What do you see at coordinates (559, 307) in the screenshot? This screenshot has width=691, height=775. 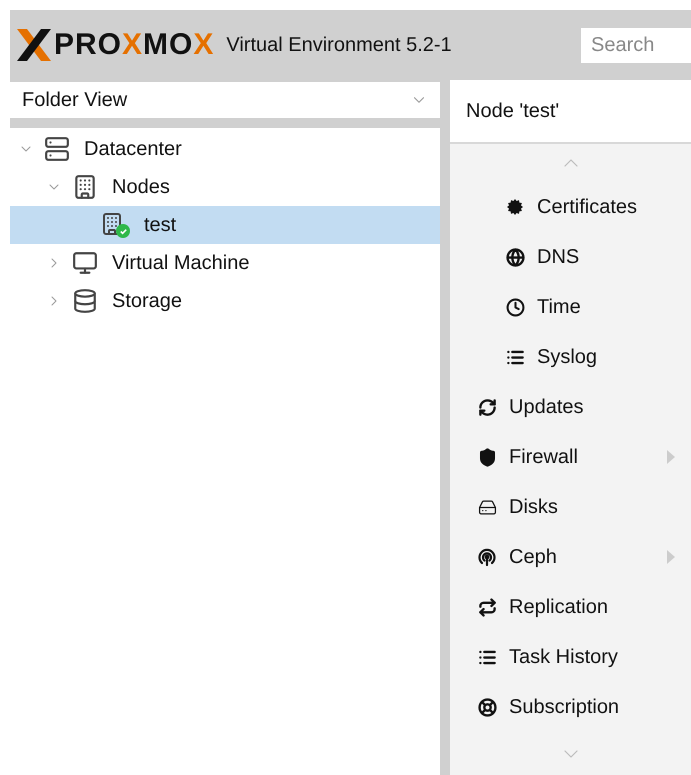 I see `menu-item-label: Time` at bounding box center [559, 307].